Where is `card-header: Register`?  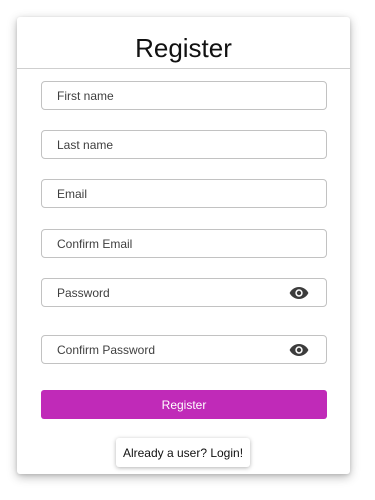
card-header: Register is located at coordinates (183, 43).